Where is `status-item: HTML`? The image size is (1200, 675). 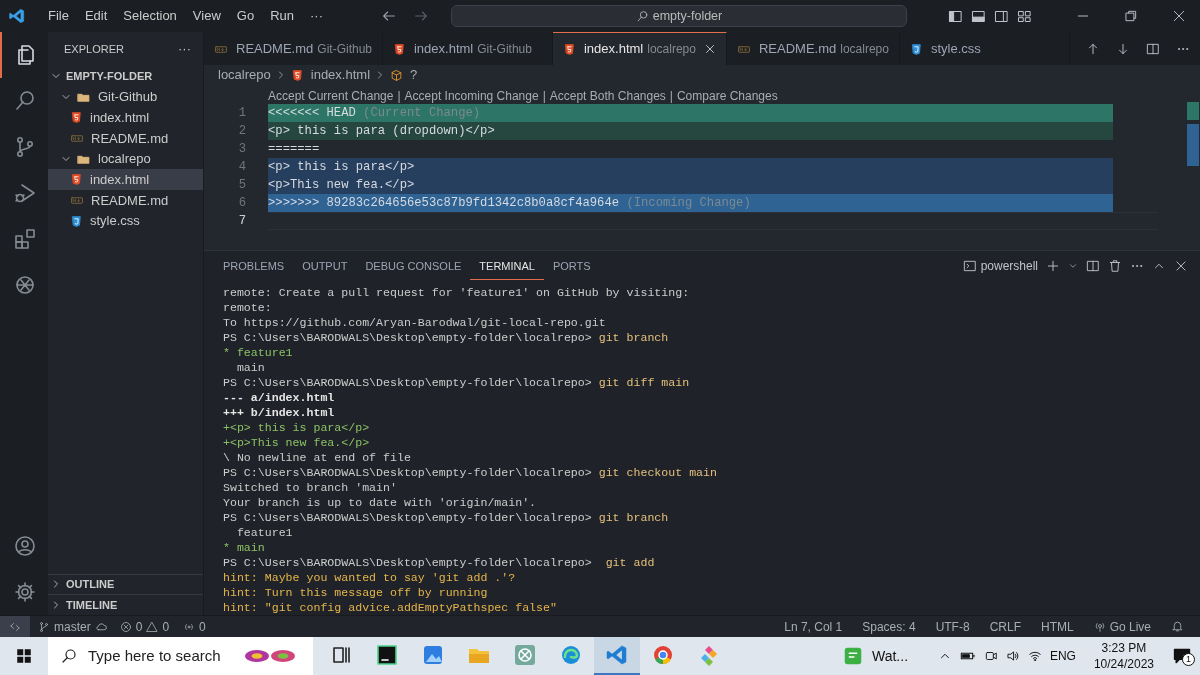
status-item: HTML is located at coordinates (1057, 626).